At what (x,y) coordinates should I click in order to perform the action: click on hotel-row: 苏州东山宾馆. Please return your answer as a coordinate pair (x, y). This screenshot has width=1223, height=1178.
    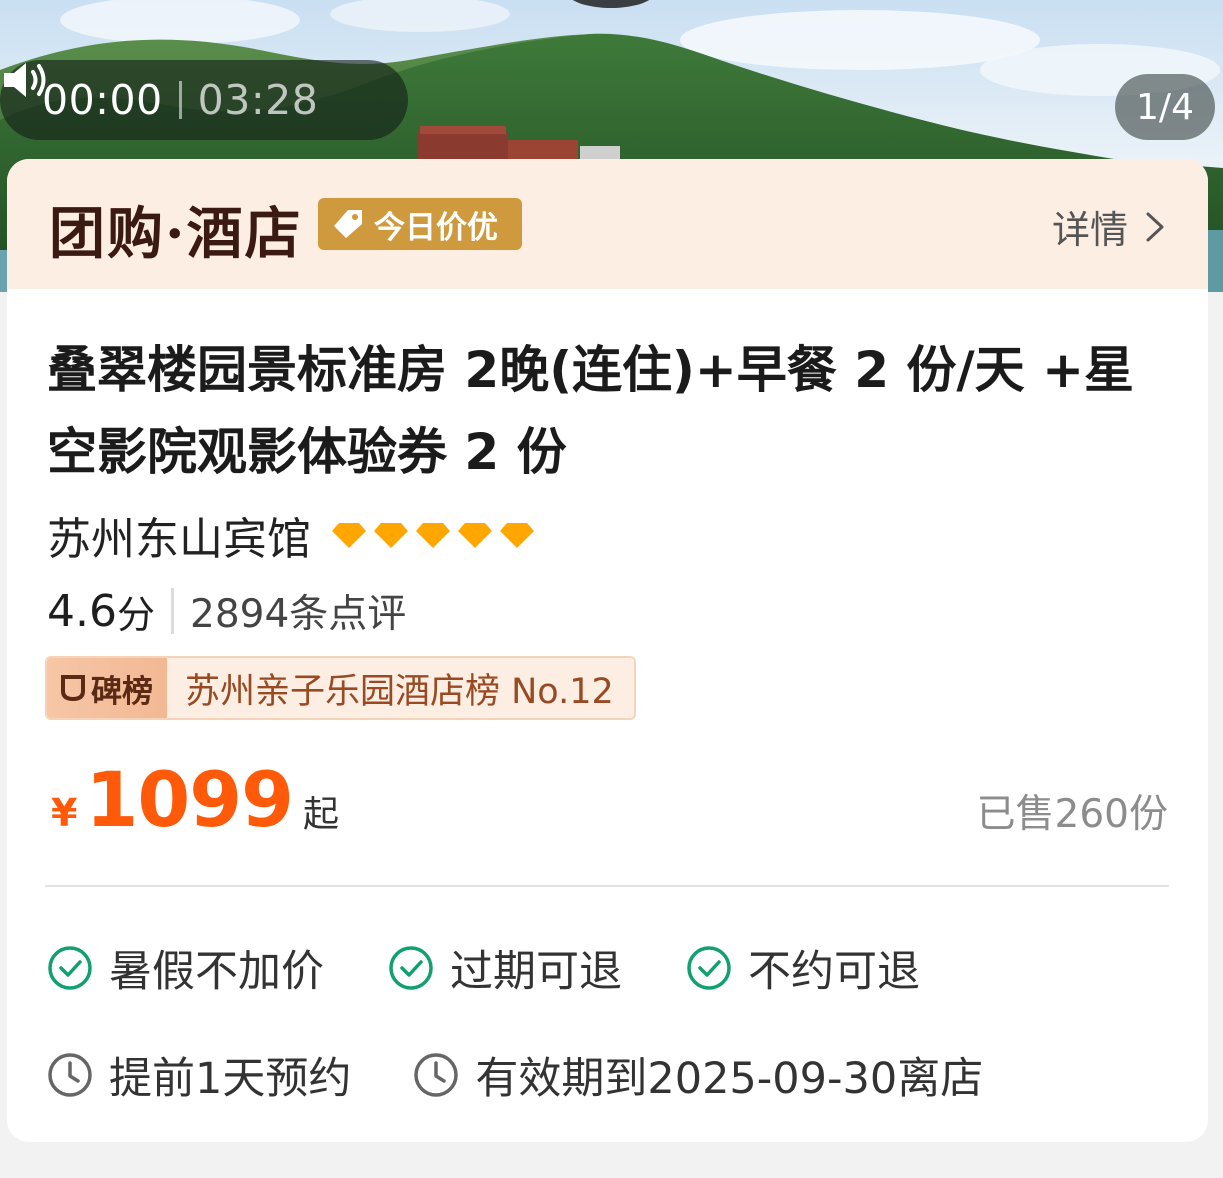
    Looking at the image, I should click on (294, 535).